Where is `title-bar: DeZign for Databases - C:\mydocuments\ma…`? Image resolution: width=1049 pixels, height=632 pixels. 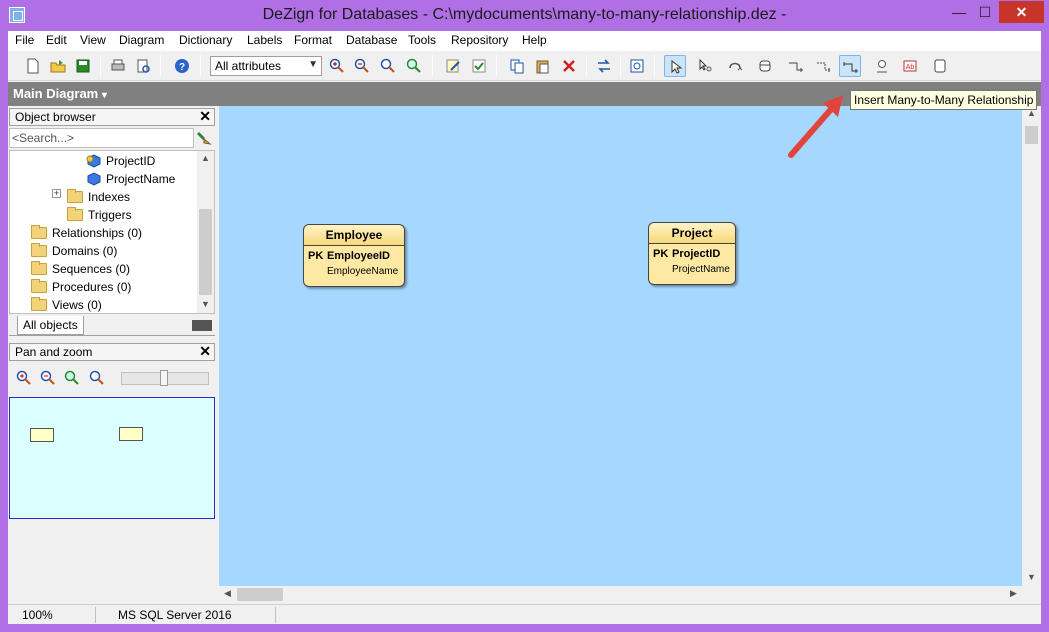
title-bar: DeZign for Databases - C:\mydocuments\ma… is located at coordinates (524, 15).